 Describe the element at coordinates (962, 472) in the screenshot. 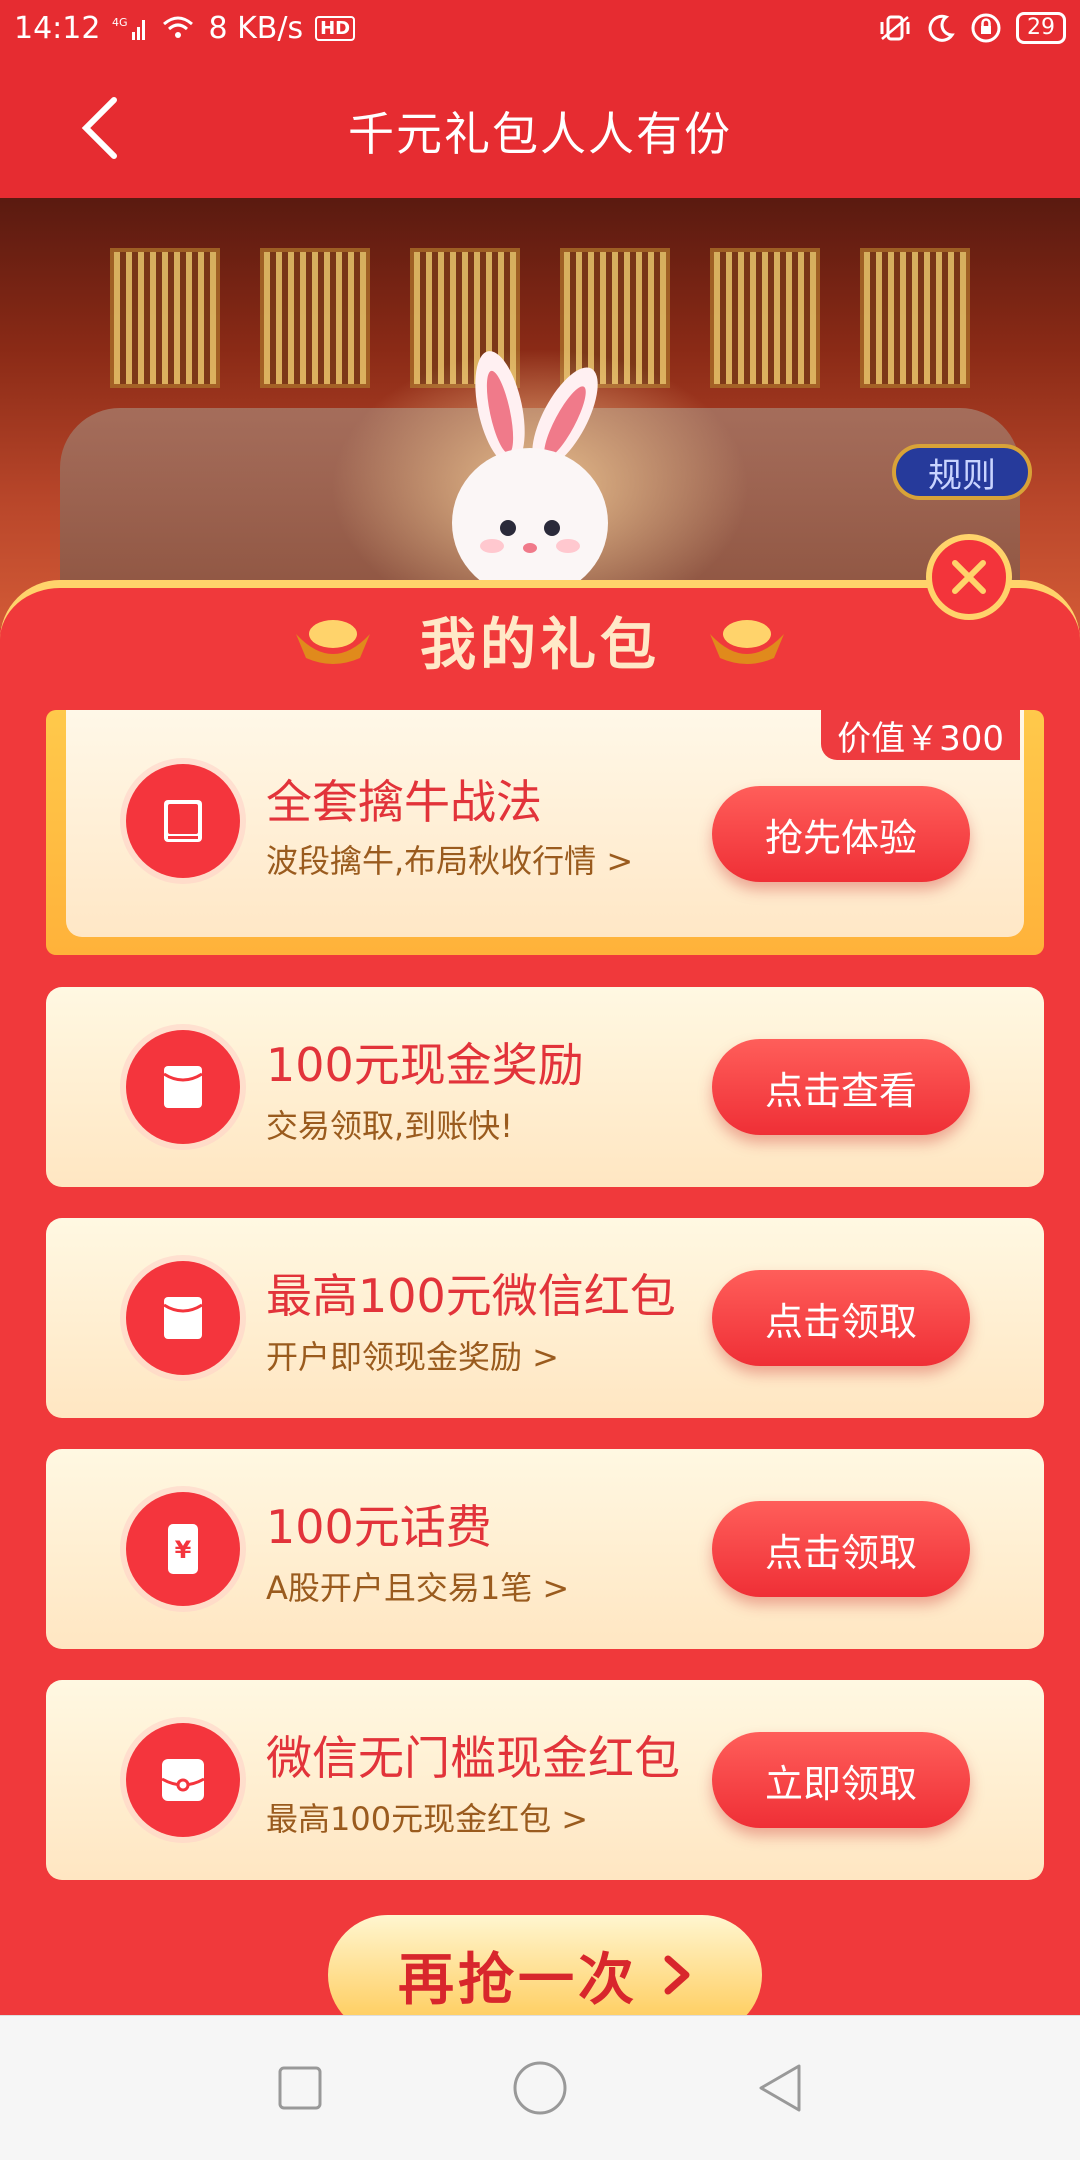

I see `rules-button: 规则` at that location.